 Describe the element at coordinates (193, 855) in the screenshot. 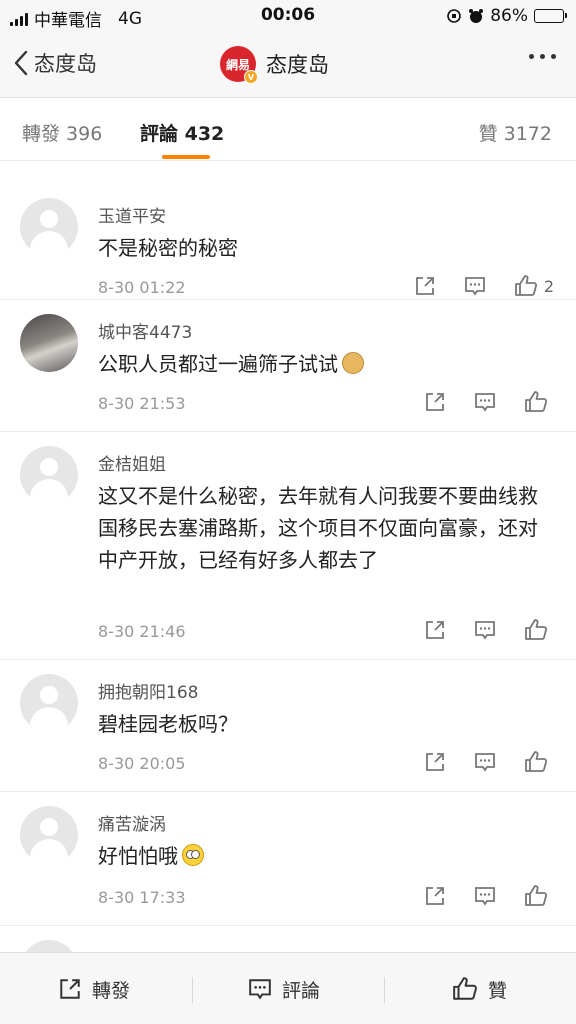

I see `eye-roll-emoji-icon` at that location.